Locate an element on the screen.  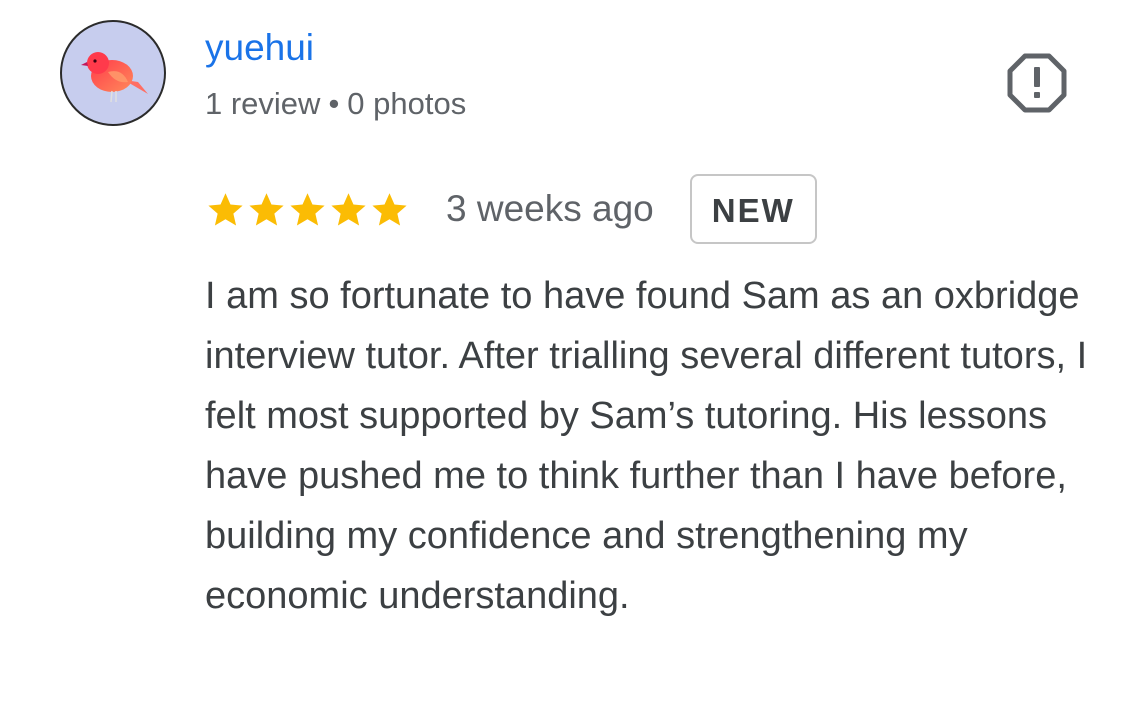
star-rating is located at coordinates (307, 209).